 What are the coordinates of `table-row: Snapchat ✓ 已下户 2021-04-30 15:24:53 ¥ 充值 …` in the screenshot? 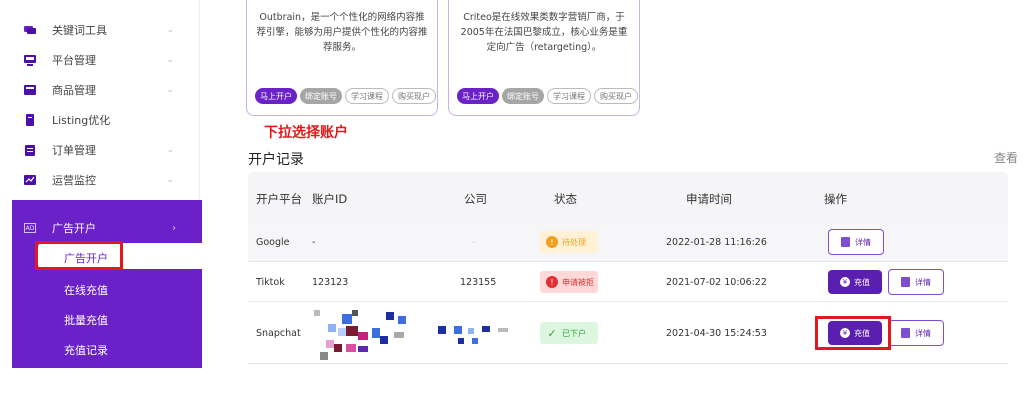 It's located at (628, 333).